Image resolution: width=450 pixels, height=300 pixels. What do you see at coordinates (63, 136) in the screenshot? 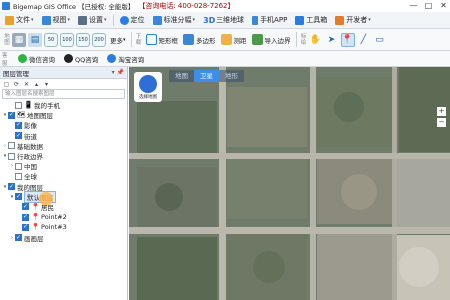
I see `layer-tree-item: ✓ 街道` at bounding box center [63, 136].